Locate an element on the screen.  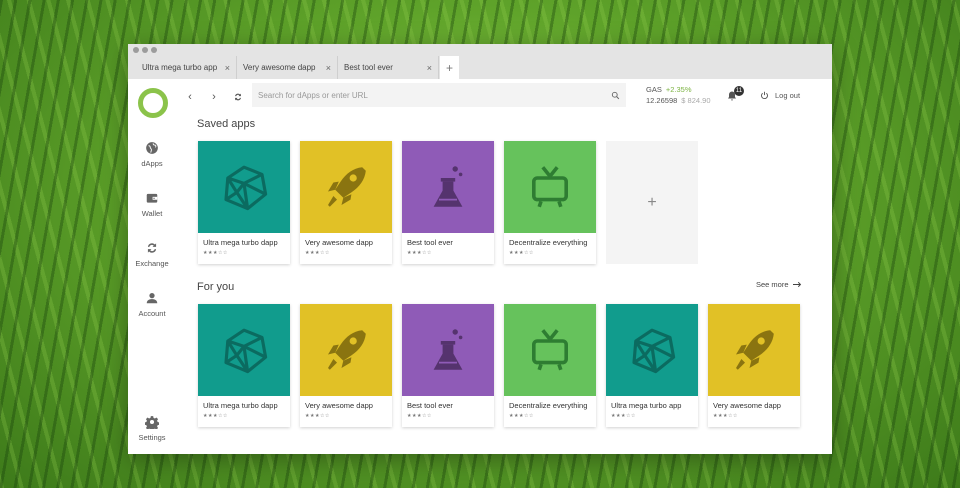
gas-amount: 12.26598 is located at coordinates (662, 100).